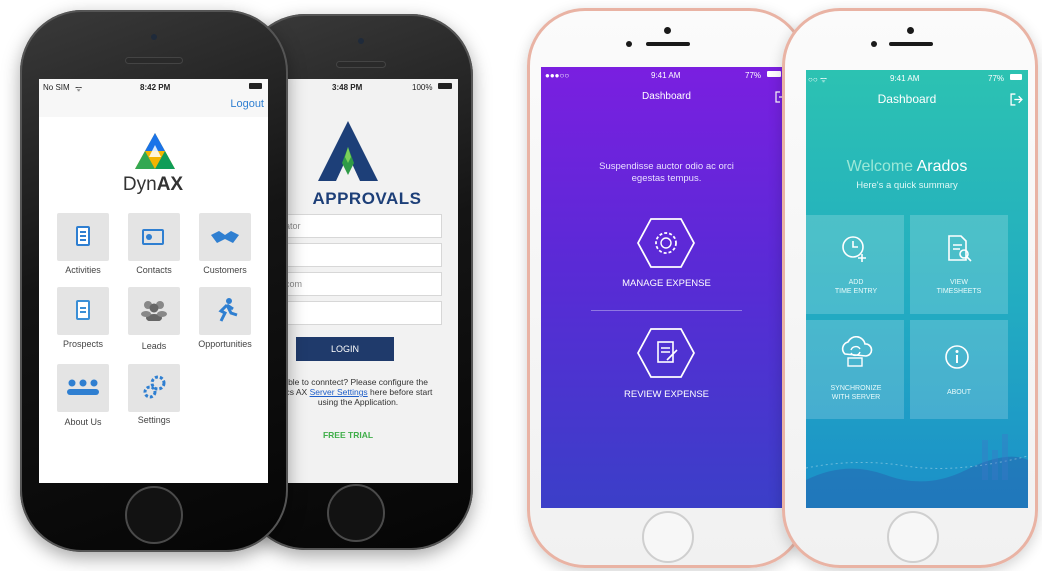 This screenshot has width=1042, height=571. I want to click on approvals-logo-icon, so click(348, 151).